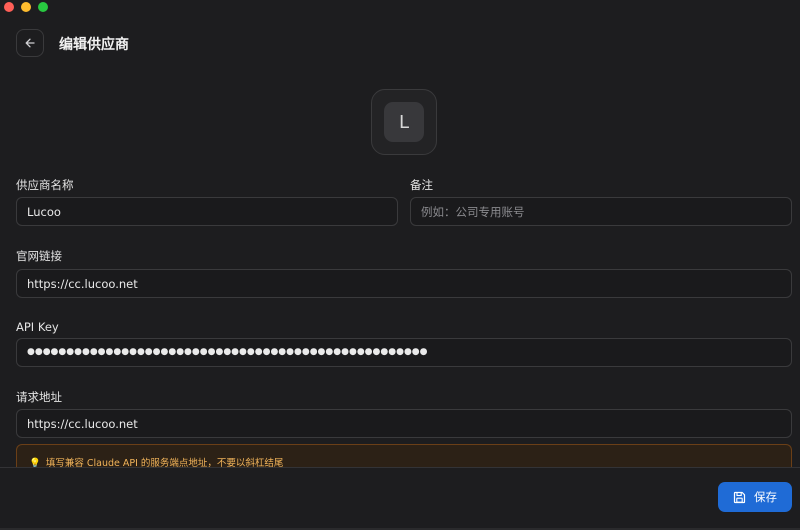 The height and width of the screenshot is (530, 800). Describe the element at coordinates (39, 397) in the screenshot. I see `endpoint-label: 请求地址` at that location.